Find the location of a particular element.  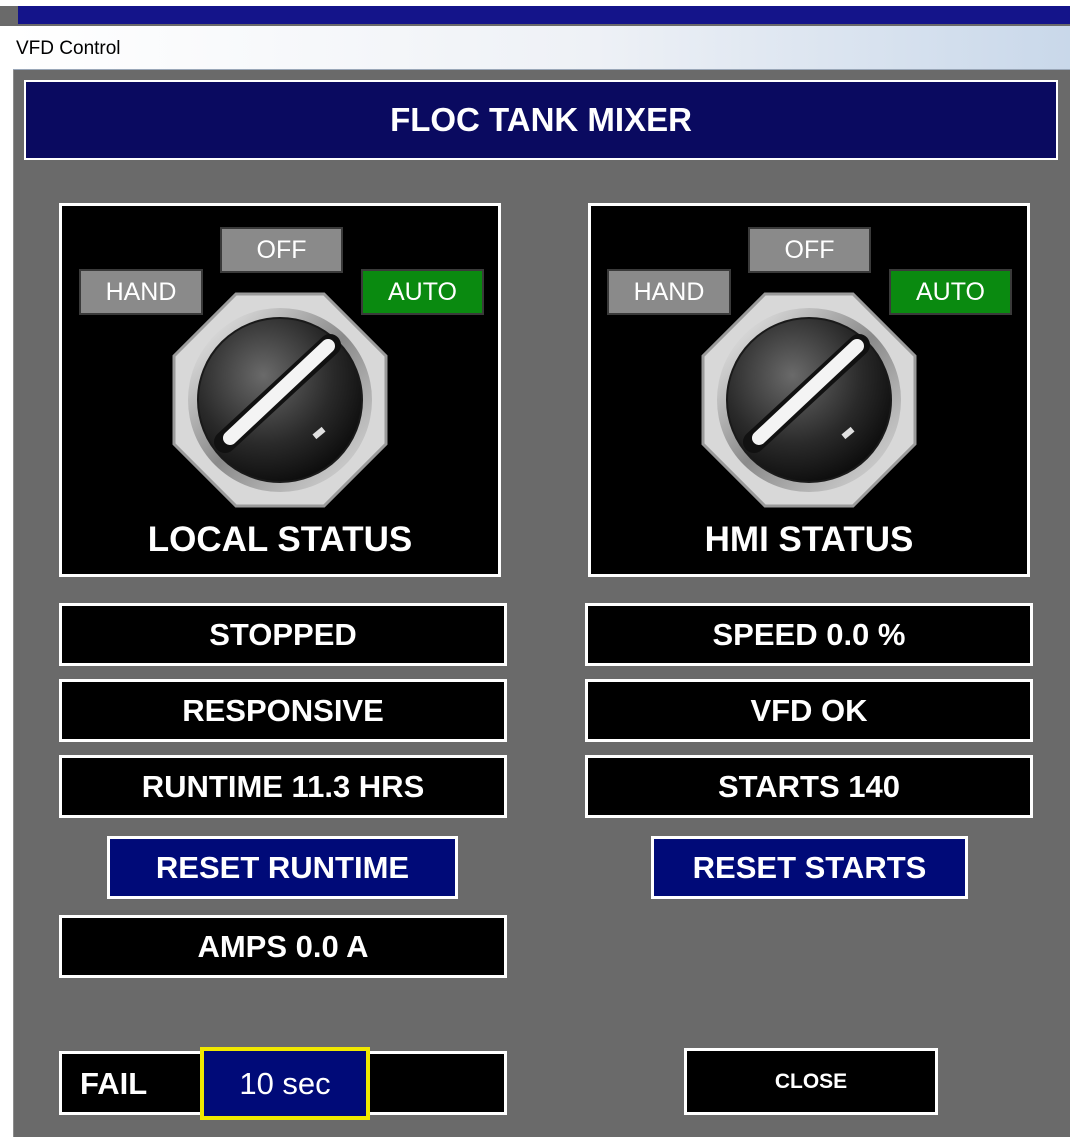

reset-runtime-button: RESET RUNTIME is located at coordinates (282, 867).